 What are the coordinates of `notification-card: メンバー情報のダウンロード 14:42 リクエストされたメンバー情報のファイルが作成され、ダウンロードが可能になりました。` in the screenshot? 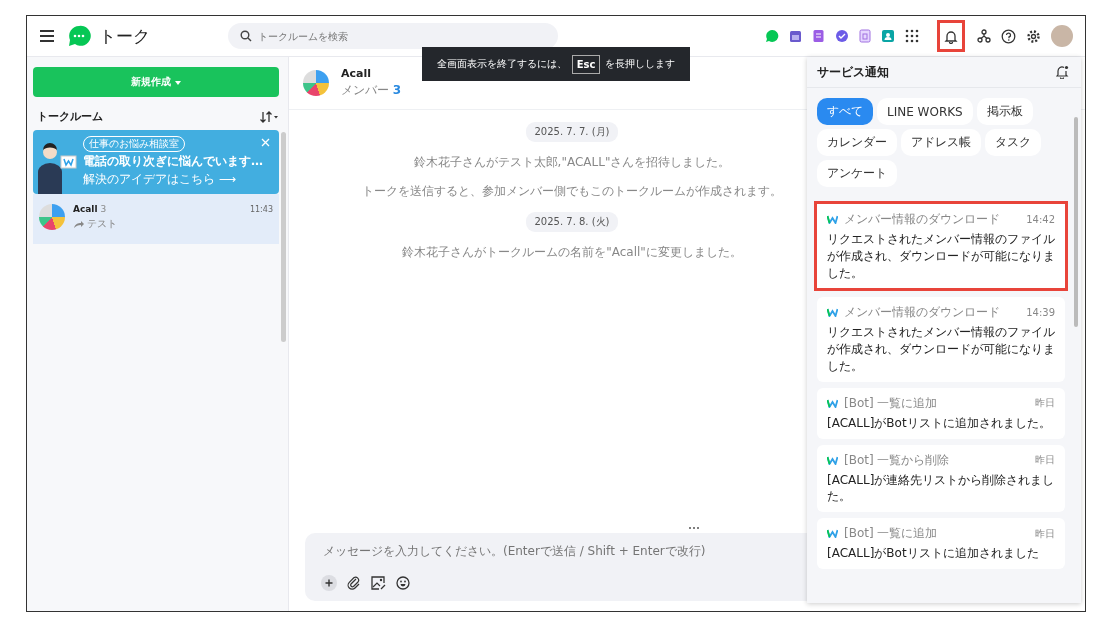 It's located at (941, 246).